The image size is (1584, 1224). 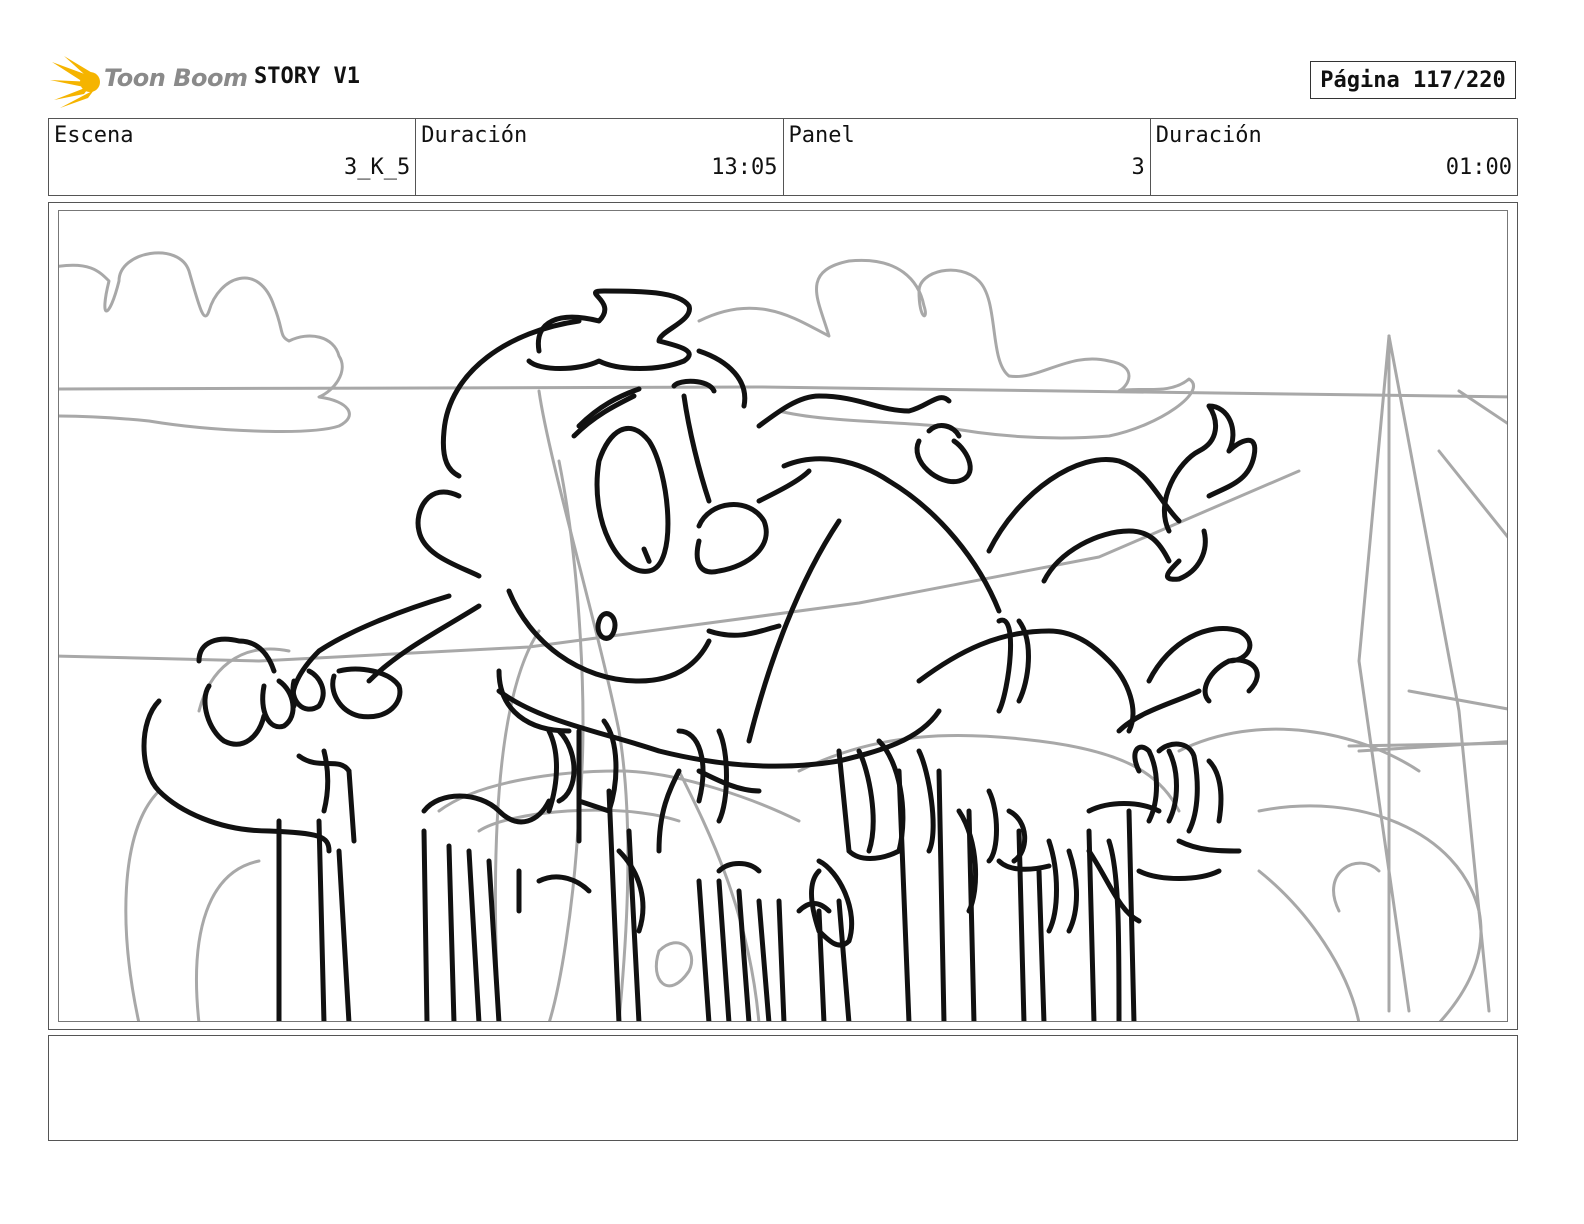 I want to click on project-title: STORY V1, so click(x=307, y=76).